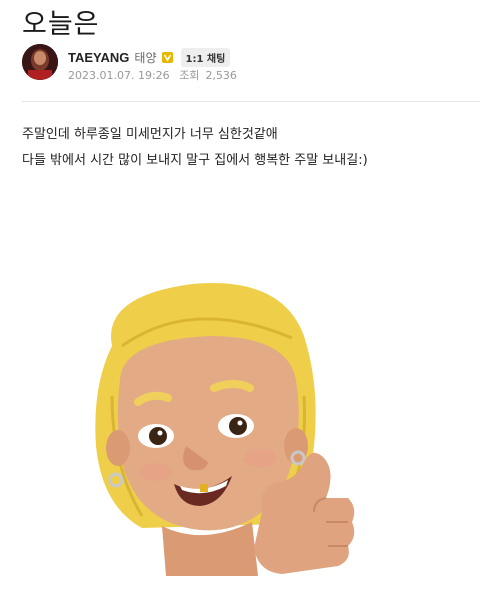 The image size is (480, 612). What do you see at coordinates (145, 58) in the screenshot?
I see `author-name-kr: 태양` at bounding box center [145, 58].